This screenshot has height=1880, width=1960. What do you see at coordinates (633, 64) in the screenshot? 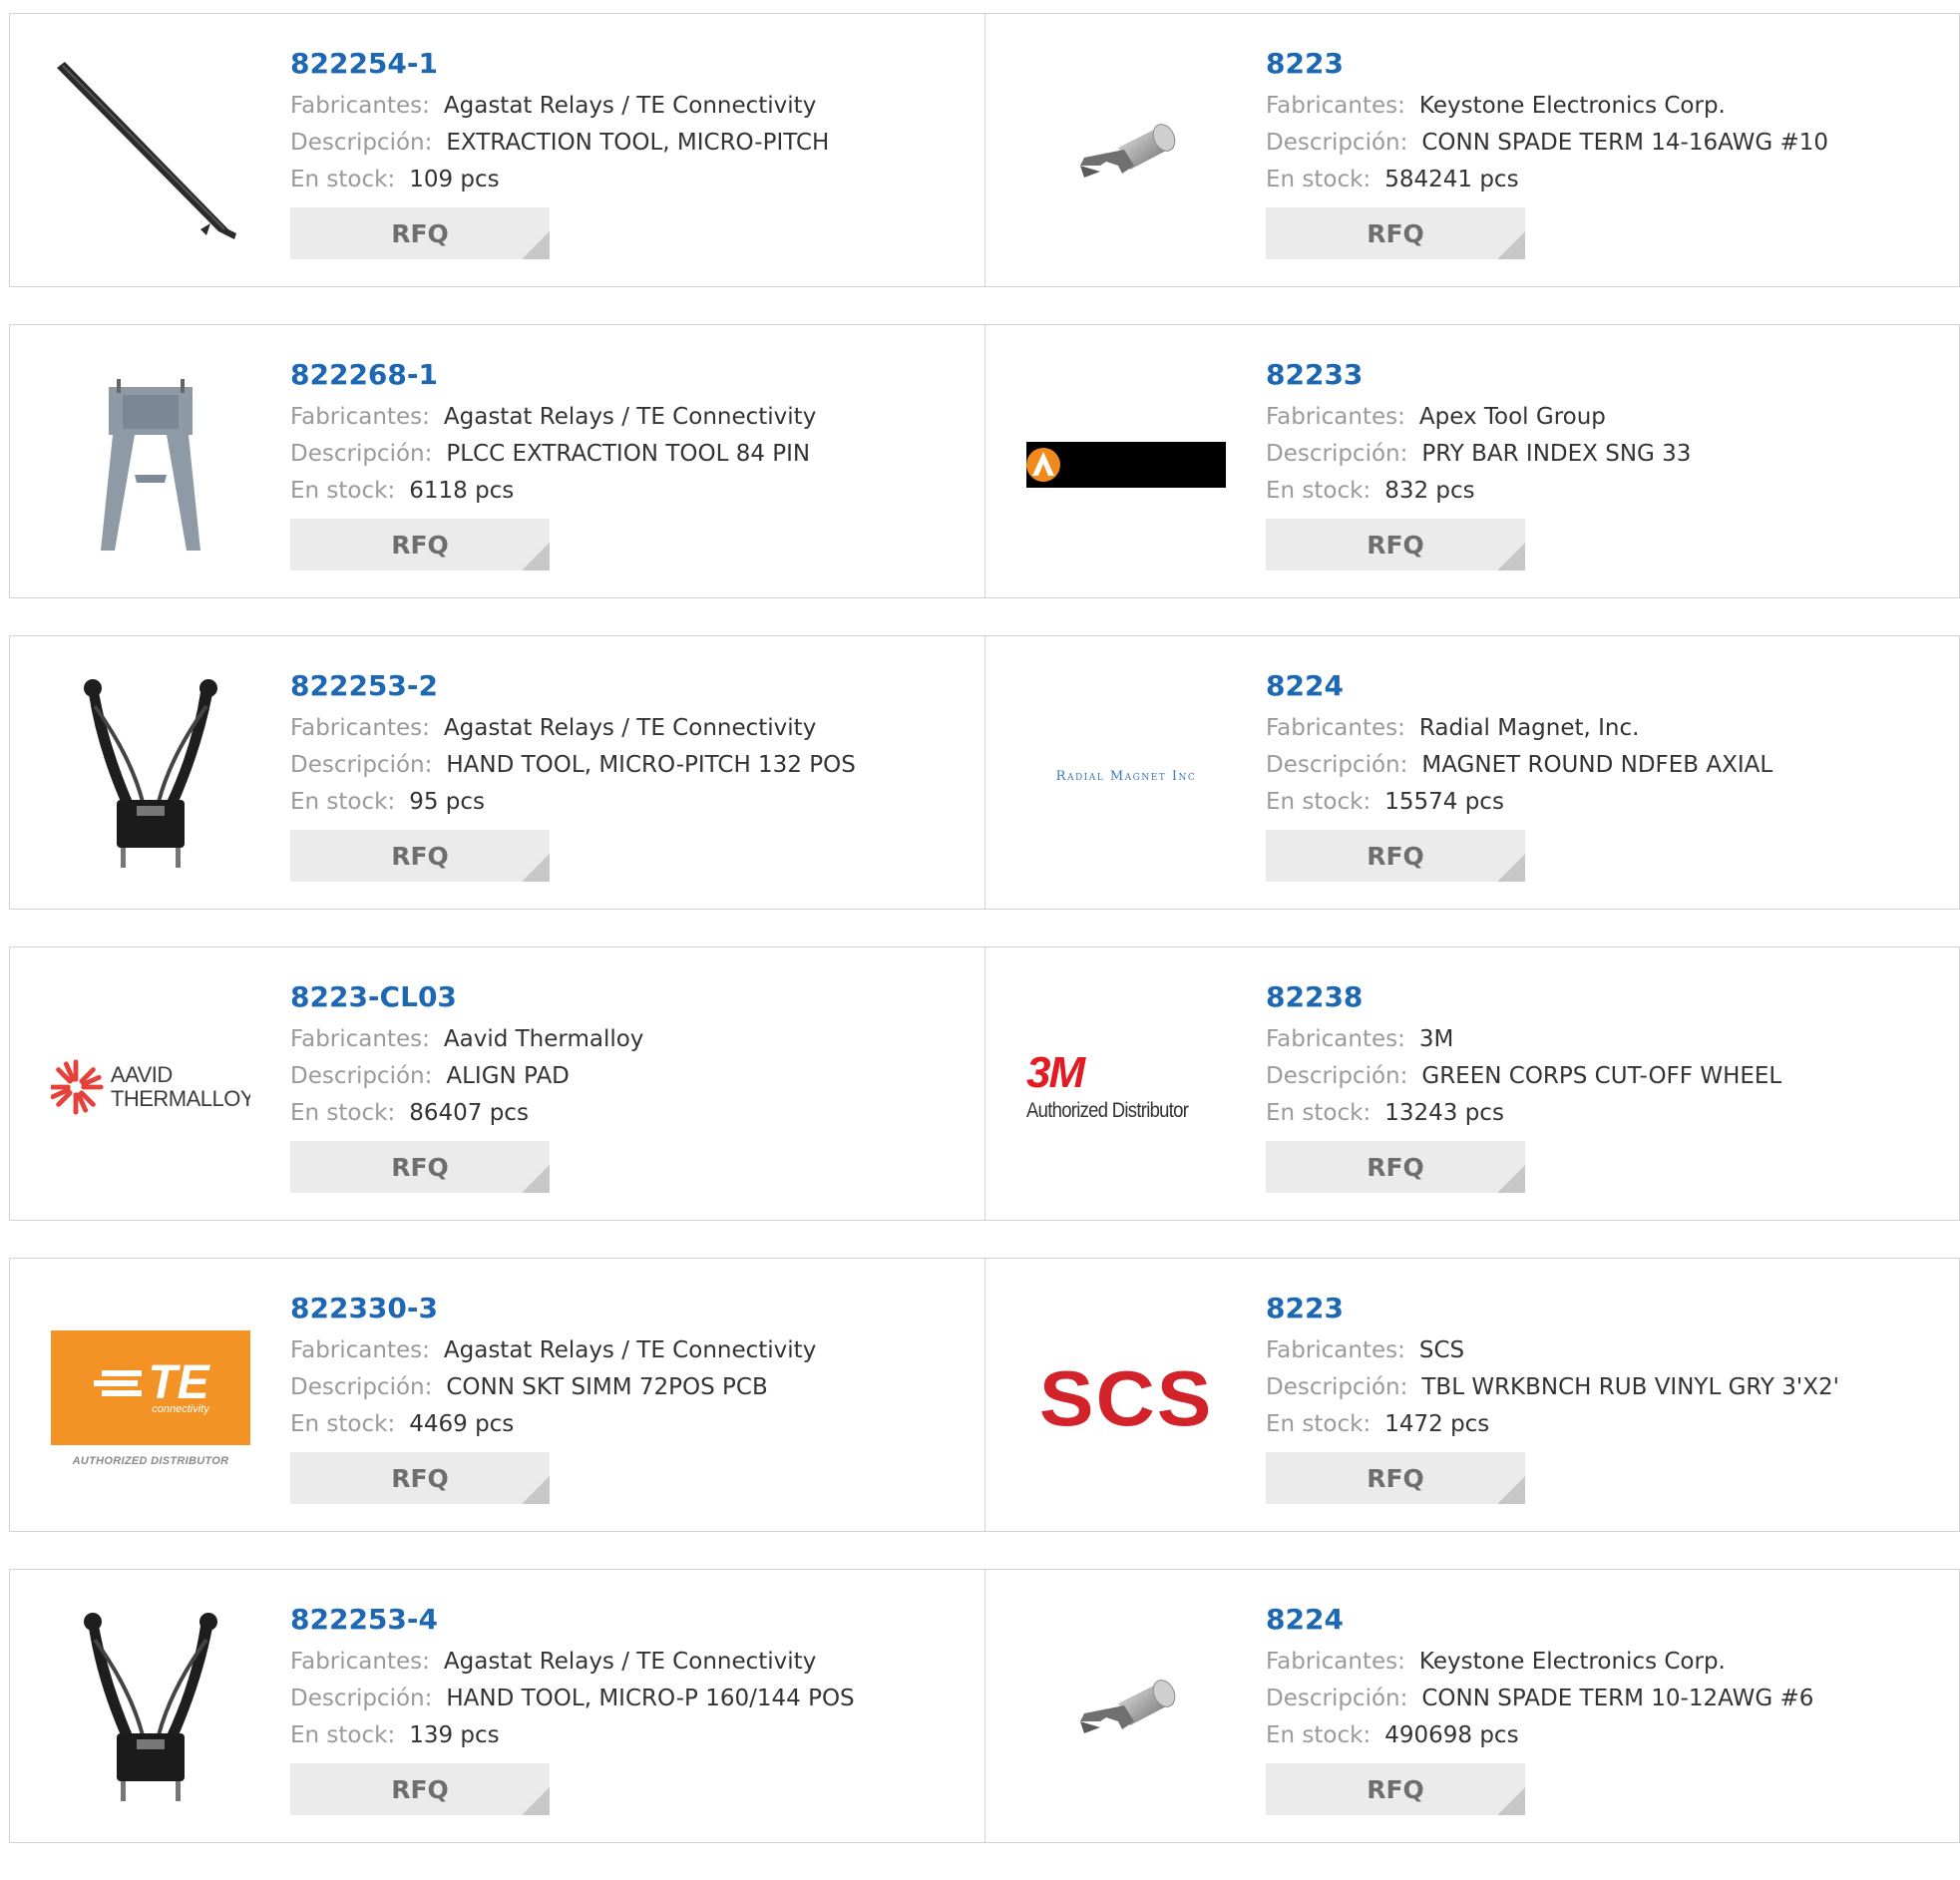
I see `part-number-link: 822254-1` at bounding box center [633, 64].